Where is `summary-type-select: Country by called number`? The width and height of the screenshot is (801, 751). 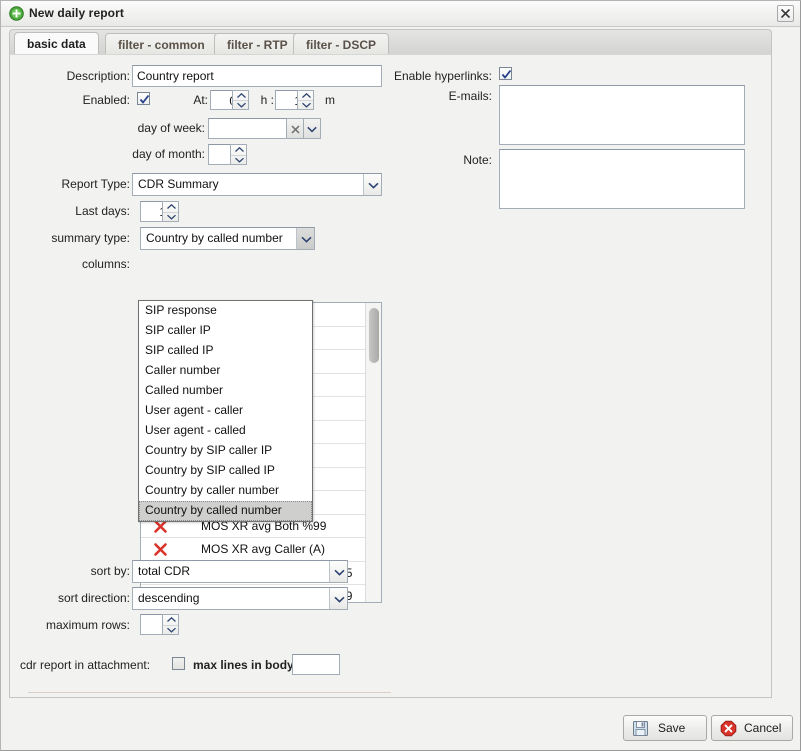 summary-type-select: Country by called number is located at coordinates (227, 238).